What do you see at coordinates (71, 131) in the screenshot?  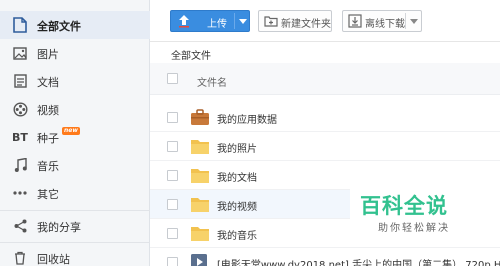 I see `new-badge: new` at bounding box center [71, 131].